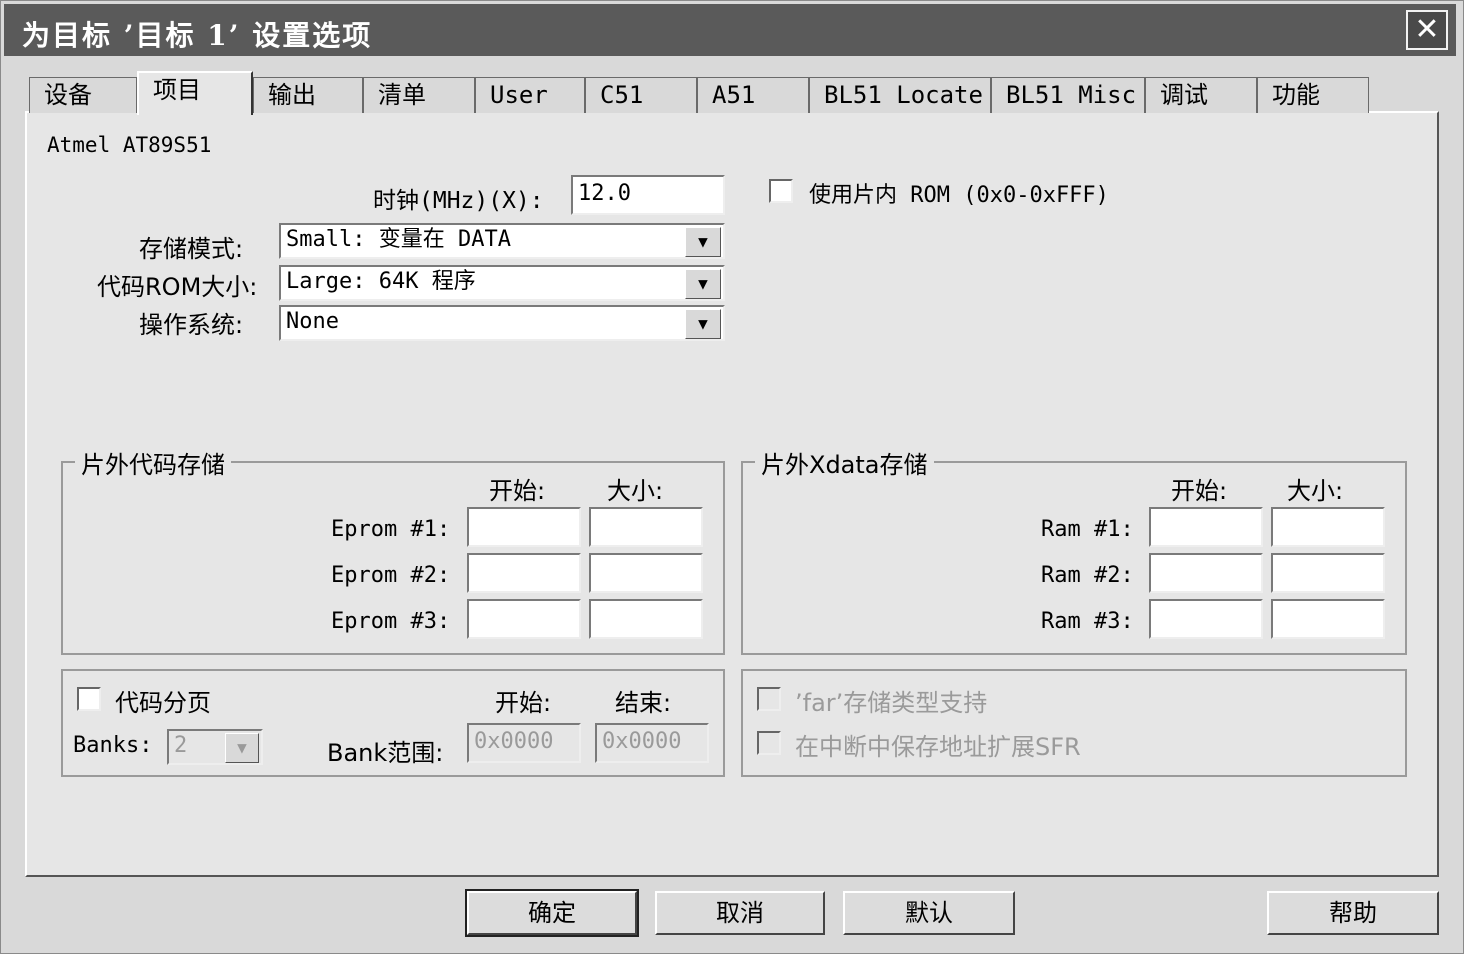 The width and height of the screenshot is (1464, 954). Describe the element at coordinates (938, 747) in the screenshot. I see `save-sfr-label: 在中断中保存地址扩展SFR` at that location.